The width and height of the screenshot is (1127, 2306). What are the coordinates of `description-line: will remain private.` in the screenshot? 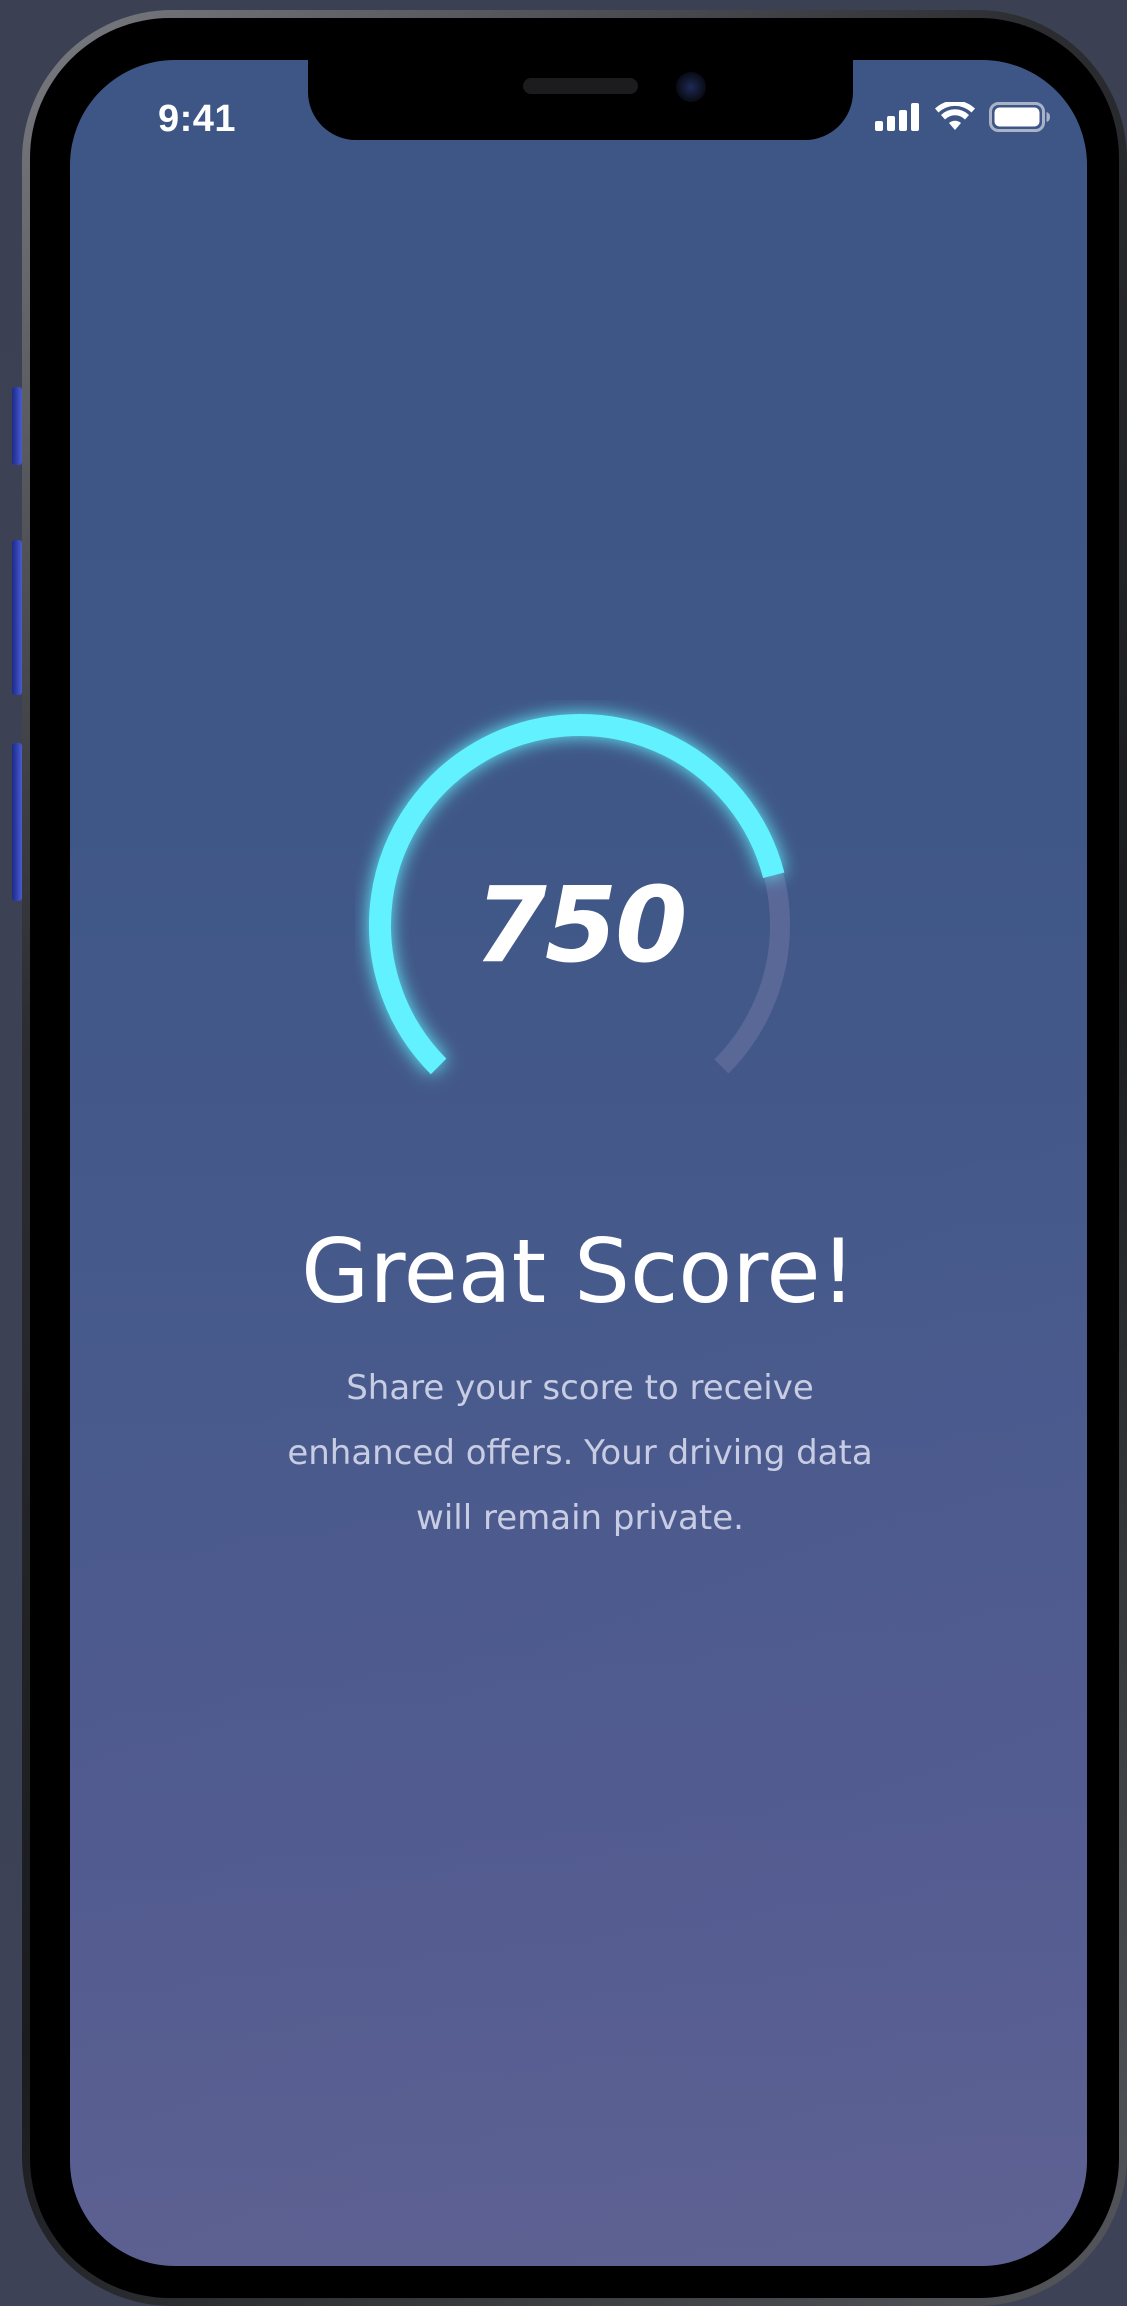 It's located at (580, 1518).